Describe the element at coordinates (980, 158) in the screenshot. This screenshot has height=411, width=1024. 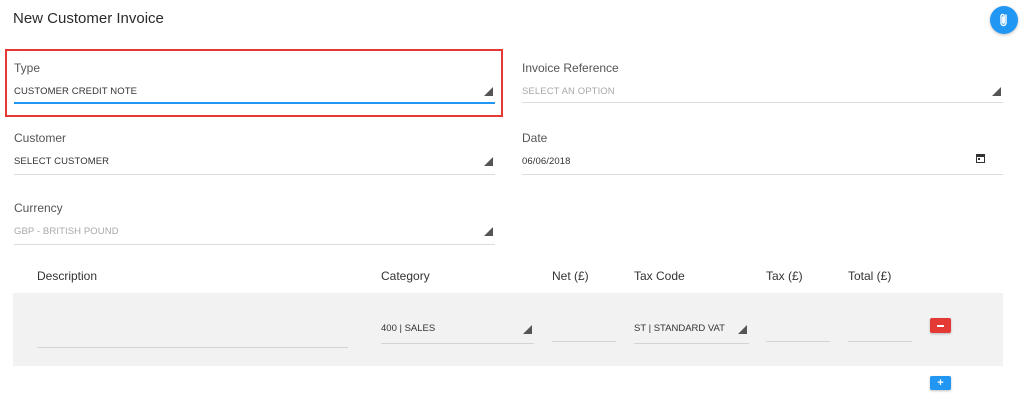
I see `calendar-icon` at that location.